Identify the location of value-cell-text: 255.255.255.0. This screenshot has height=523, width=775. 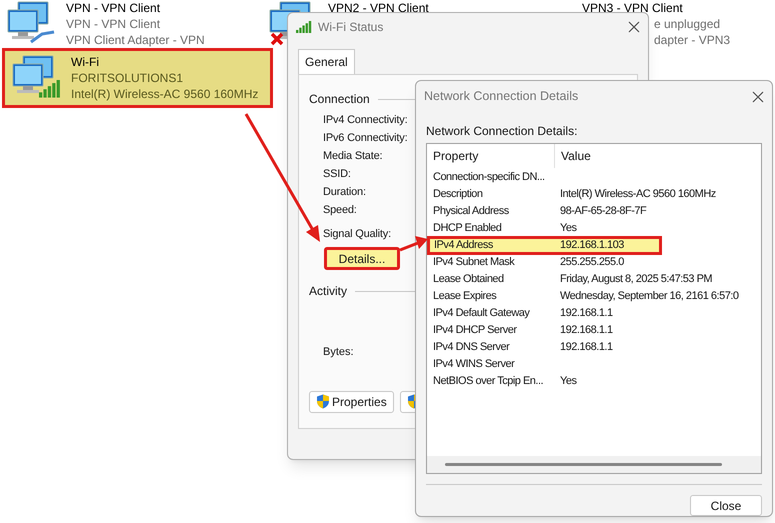
(591, 262).